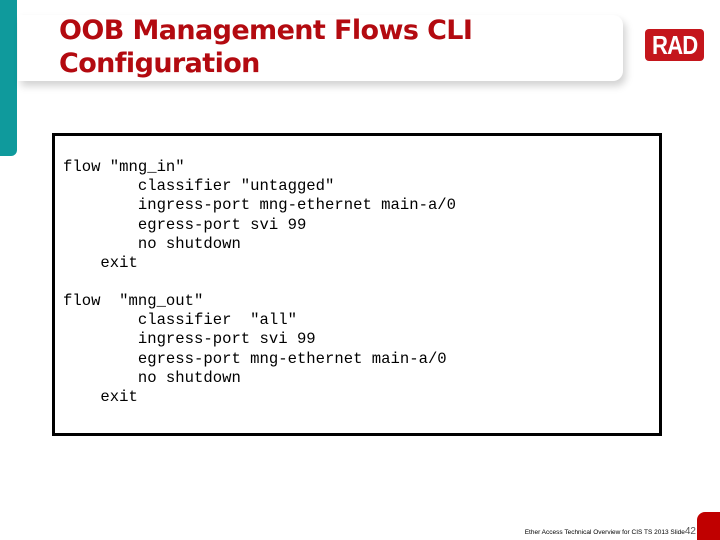 Image resolution: width=720 pixels, height=540 pixels. Describe the element at coordinates (690, 531) in the screenshot. I see `slide-number: 42` at that location.